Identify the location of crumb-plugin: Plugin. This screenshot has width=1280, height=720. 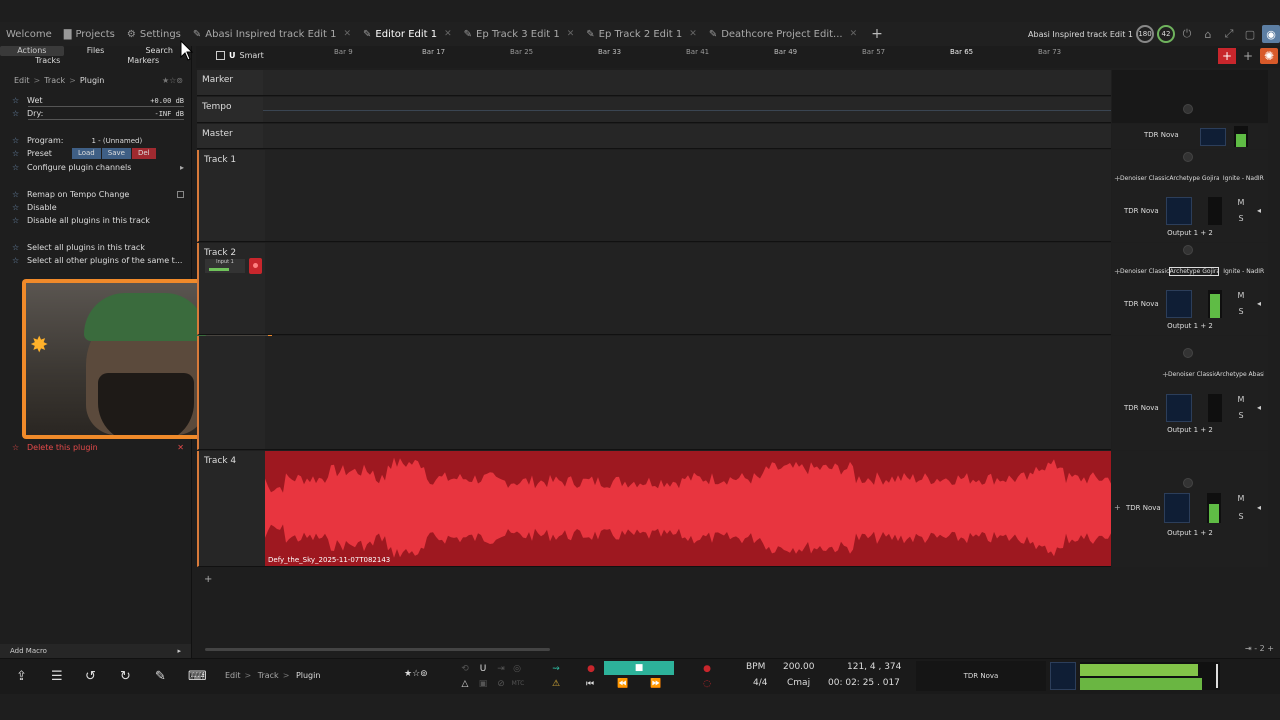
(92, 80).